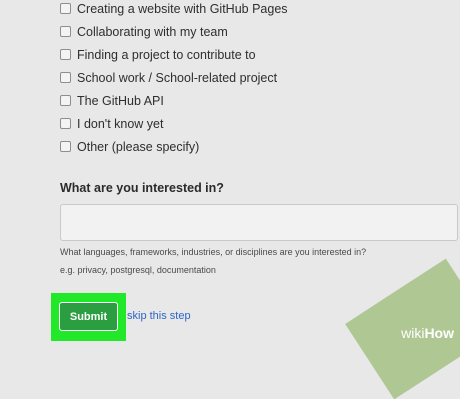 This screenshot has height=399, width=460. I want to click on option-other: Other (please specify), so click(174, 146).